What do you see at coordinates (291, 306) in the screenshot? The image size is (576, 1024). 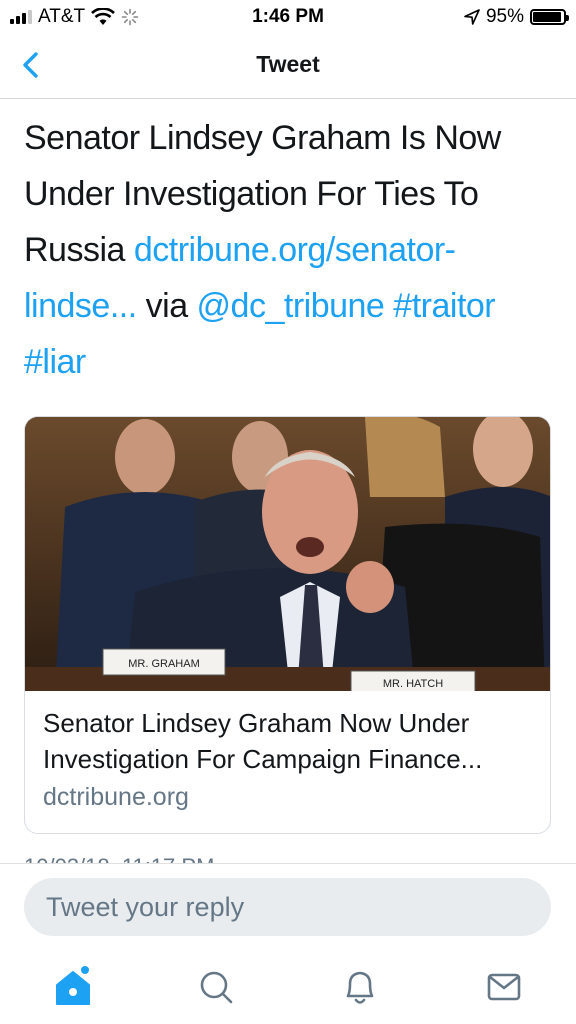 I see `mention-link: @dc_tribune` at bounding box center [291, 306].